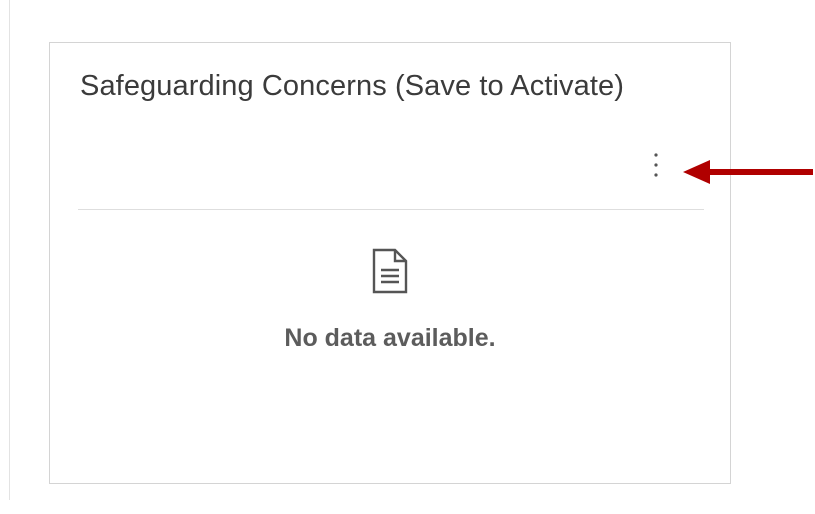  I want to click on document-icon, so click(390, 271).